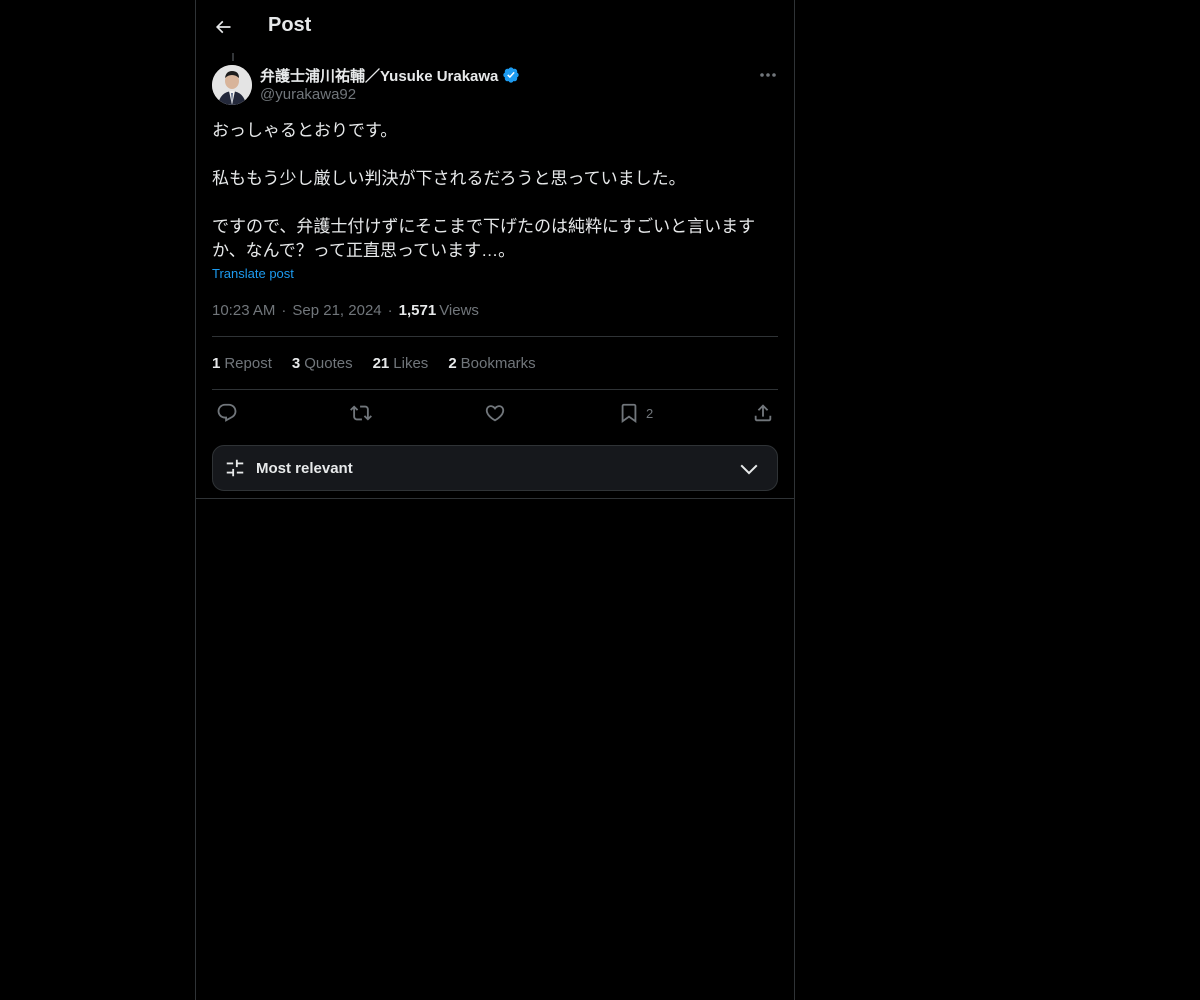 This screenshot has width=1200, height=1000. I want to click on author-avatar, so click(232, 85).